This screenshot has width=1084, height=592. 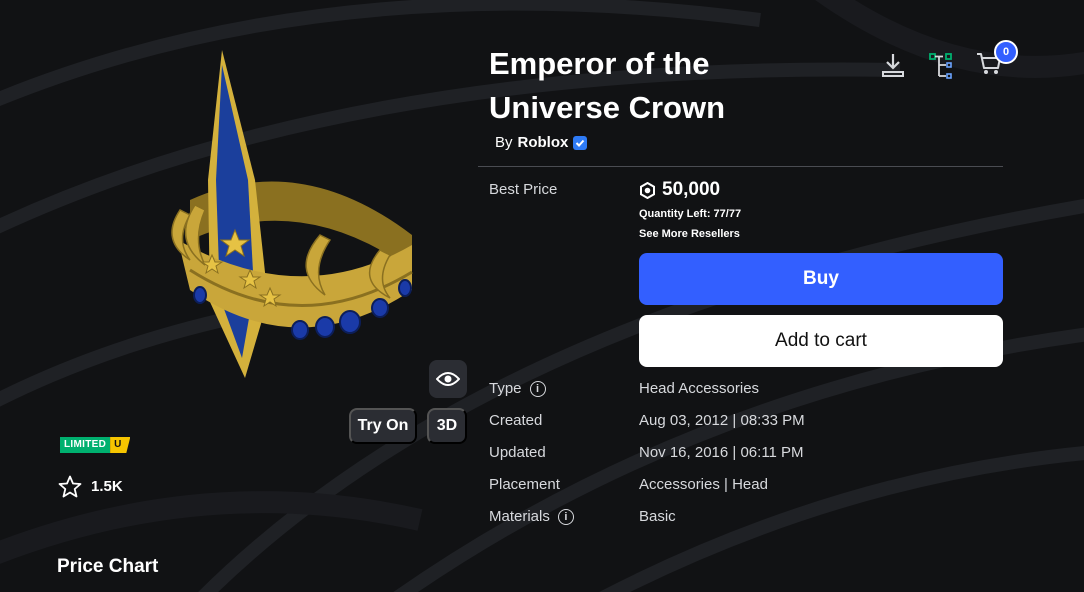 I want to click on detail-label-updated: Updated, so click(x=517, y=452).